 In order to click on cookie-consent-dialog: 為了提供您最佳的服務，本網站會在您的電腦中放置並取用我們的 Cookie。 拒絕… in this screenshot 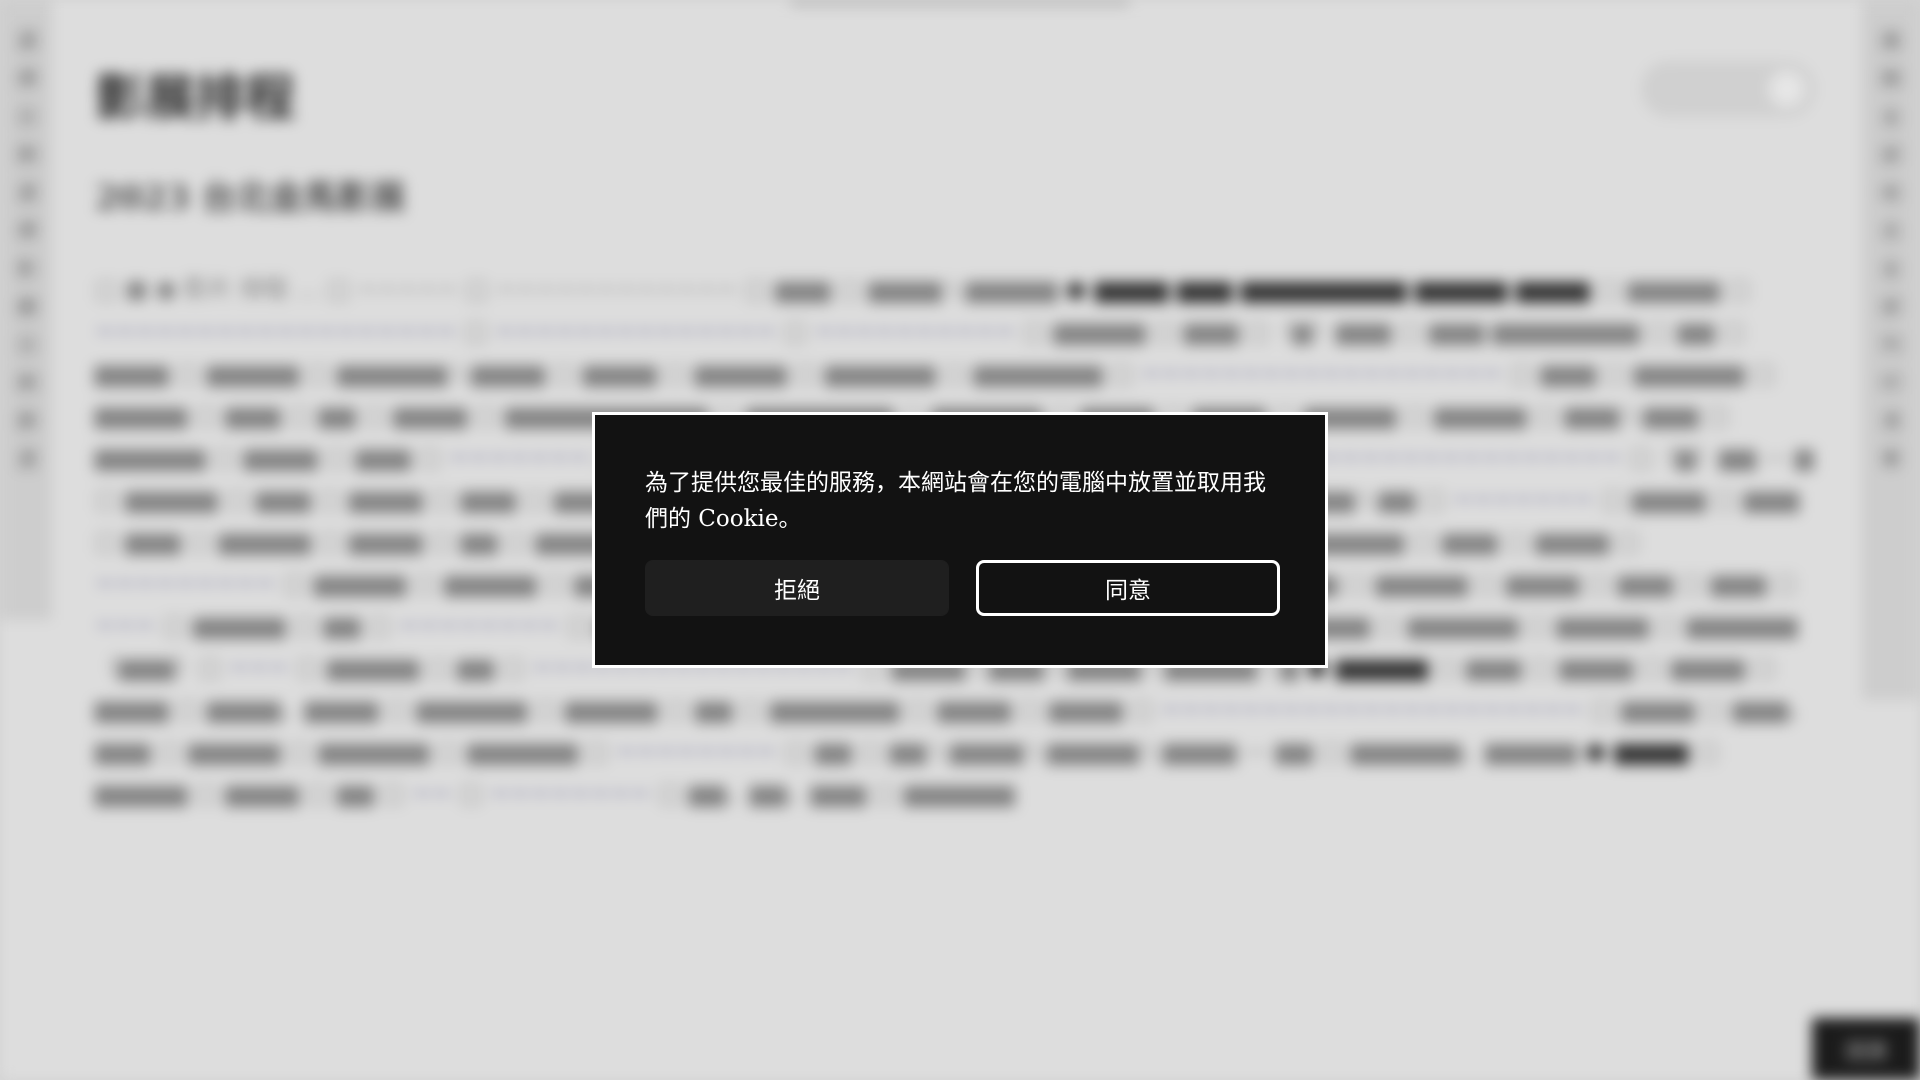, I will do `click(960, 540)`.